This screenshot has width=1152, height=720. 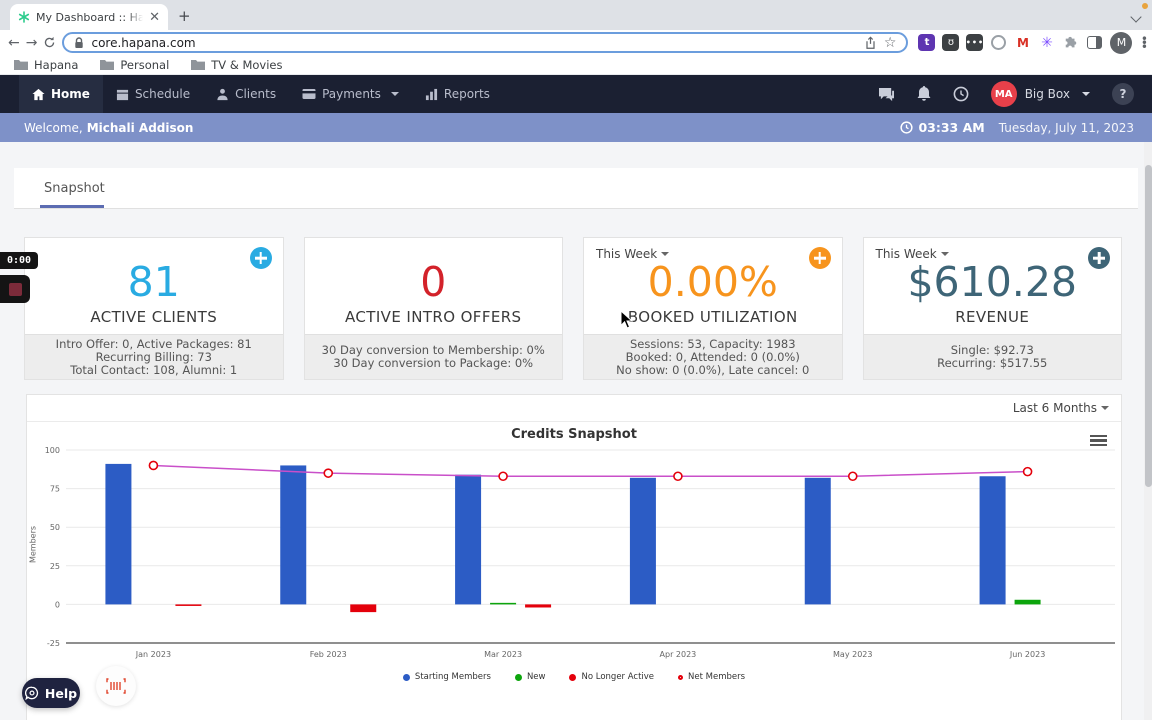 I want to click on folder-icon, so click(x=198, y=65).